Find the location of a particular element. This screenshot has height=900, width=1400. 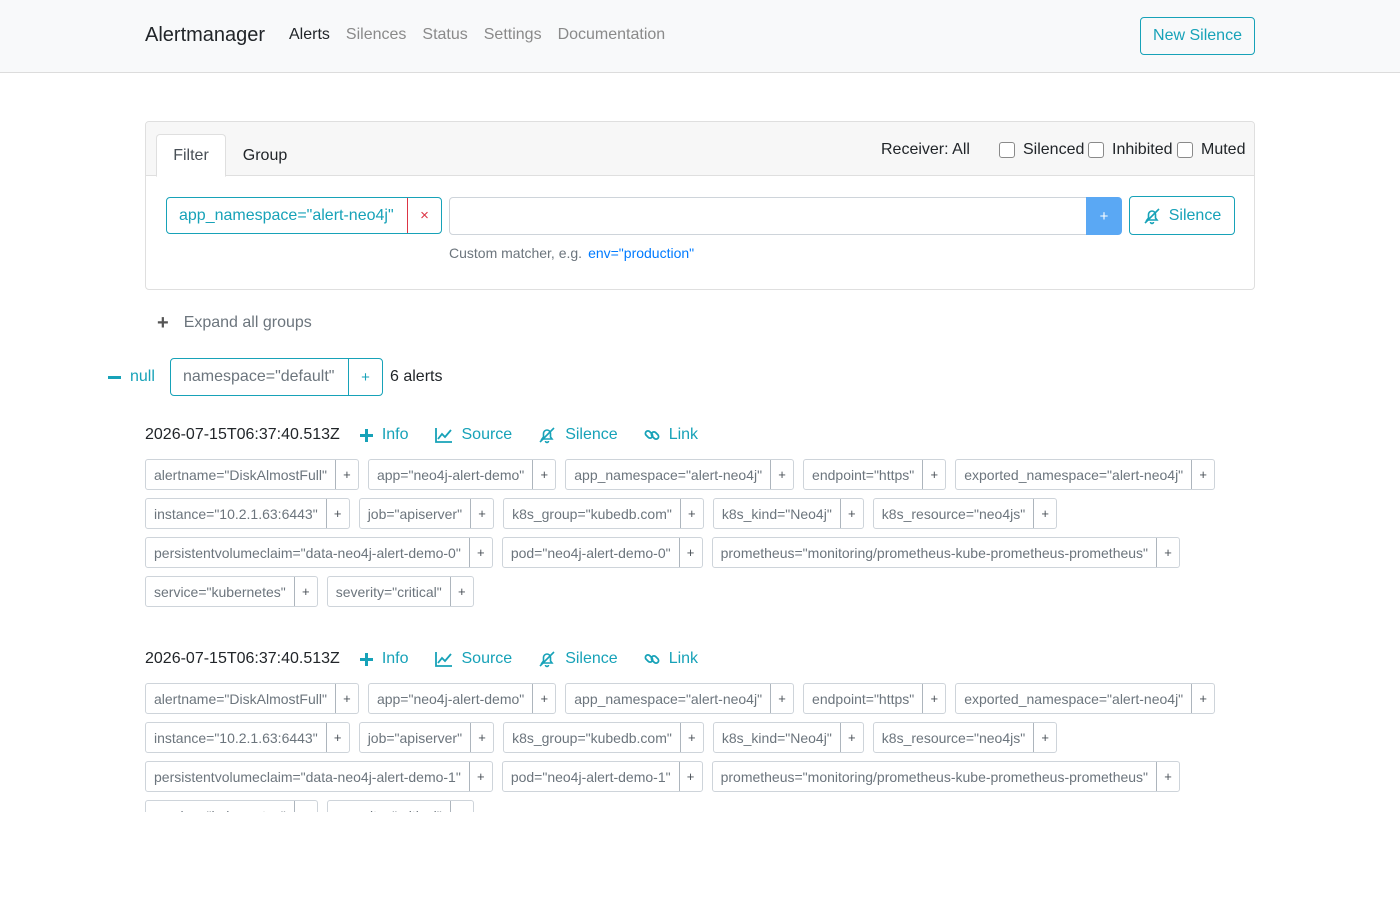

brand-title: Alertmanager is located at coordinates (205, 35).